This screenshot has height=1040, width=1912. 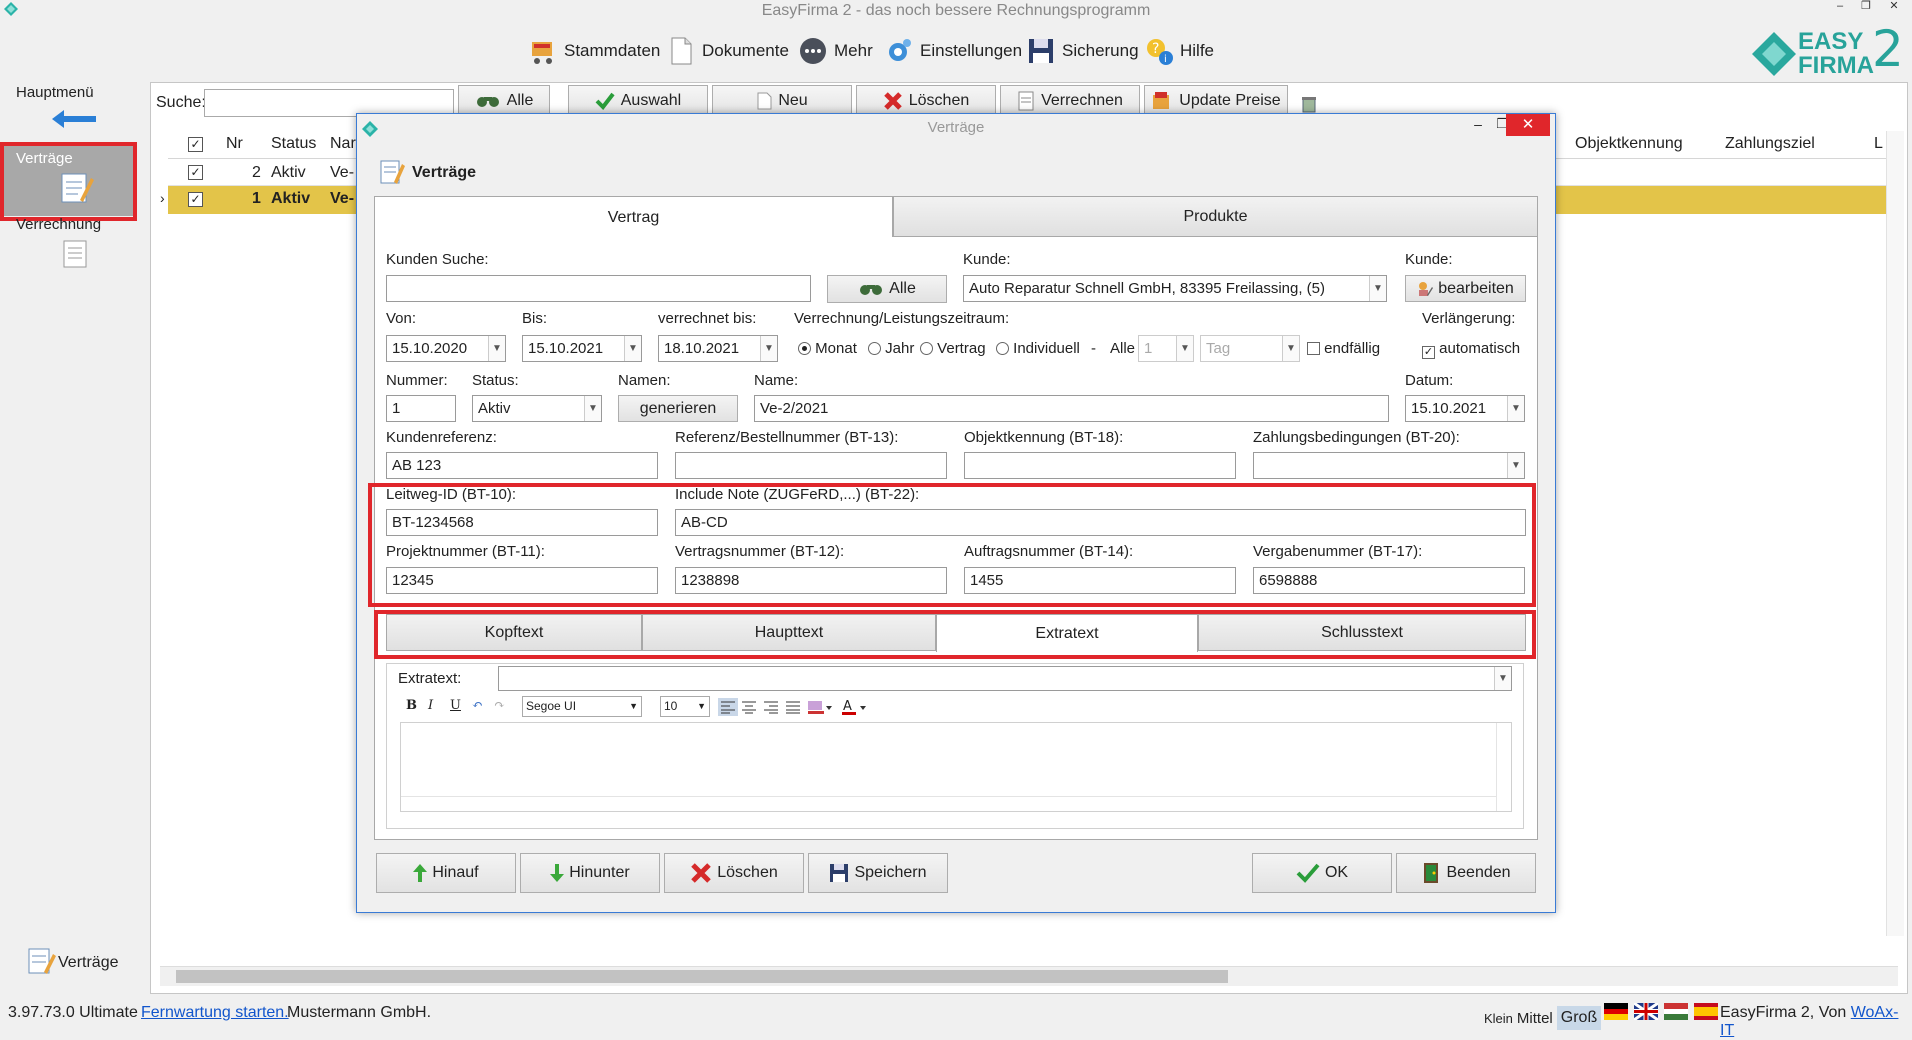 I want to click on align-justify-icon, so click(x=793, y=707).